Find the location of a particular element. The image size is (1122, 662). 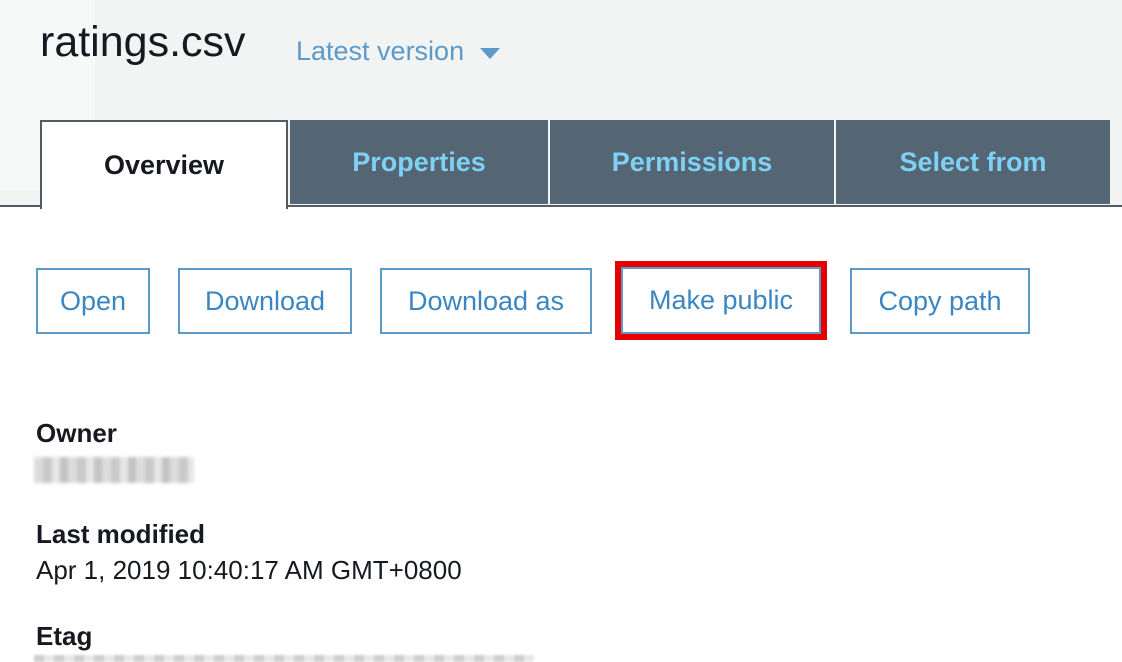

last-modified-value: Apr 1, 2019 10:40:17 AM GMT+0800 is located at coordinates (249, 570).